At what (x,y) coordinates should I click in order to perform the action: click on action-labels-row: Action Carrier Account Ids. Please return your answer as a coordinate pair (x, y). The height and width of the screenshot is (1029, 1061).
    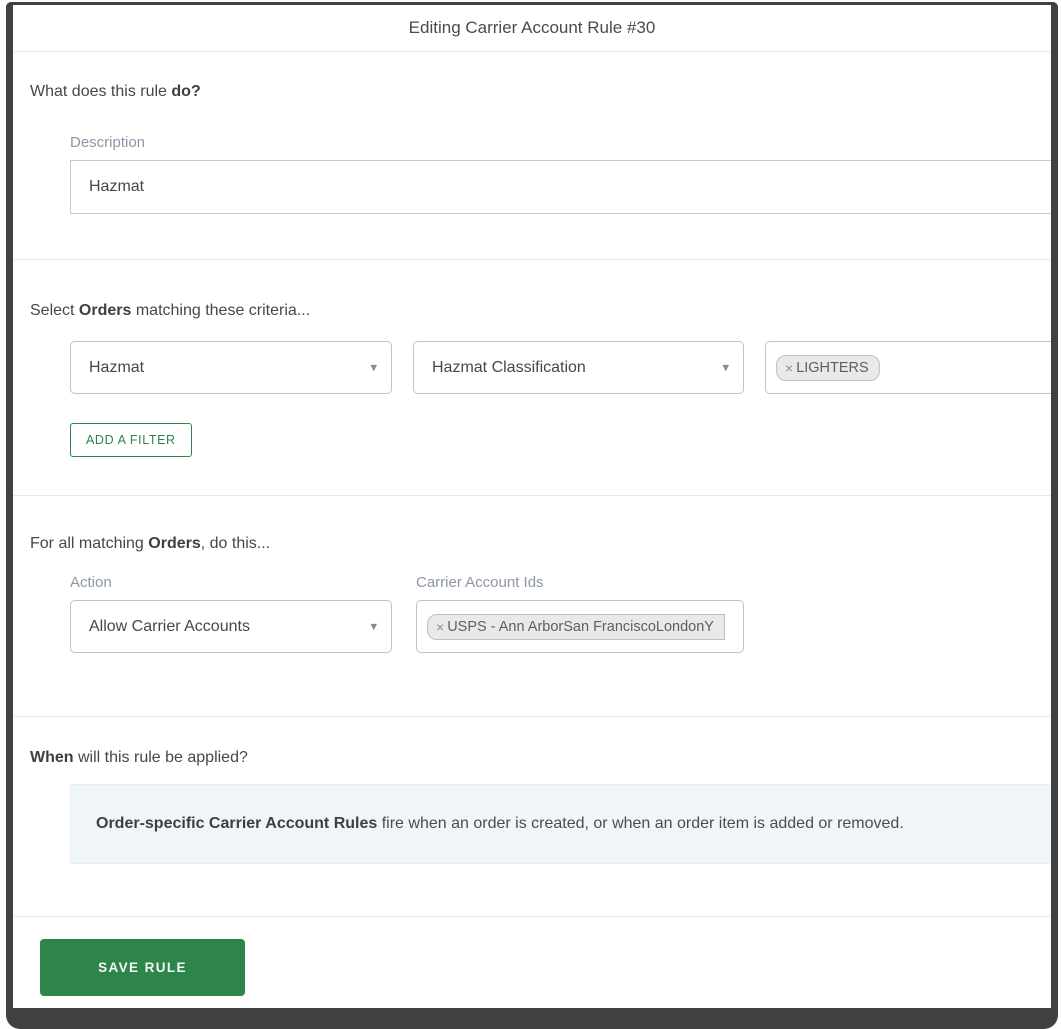
    Looking at the image, I should click on (532, 582).